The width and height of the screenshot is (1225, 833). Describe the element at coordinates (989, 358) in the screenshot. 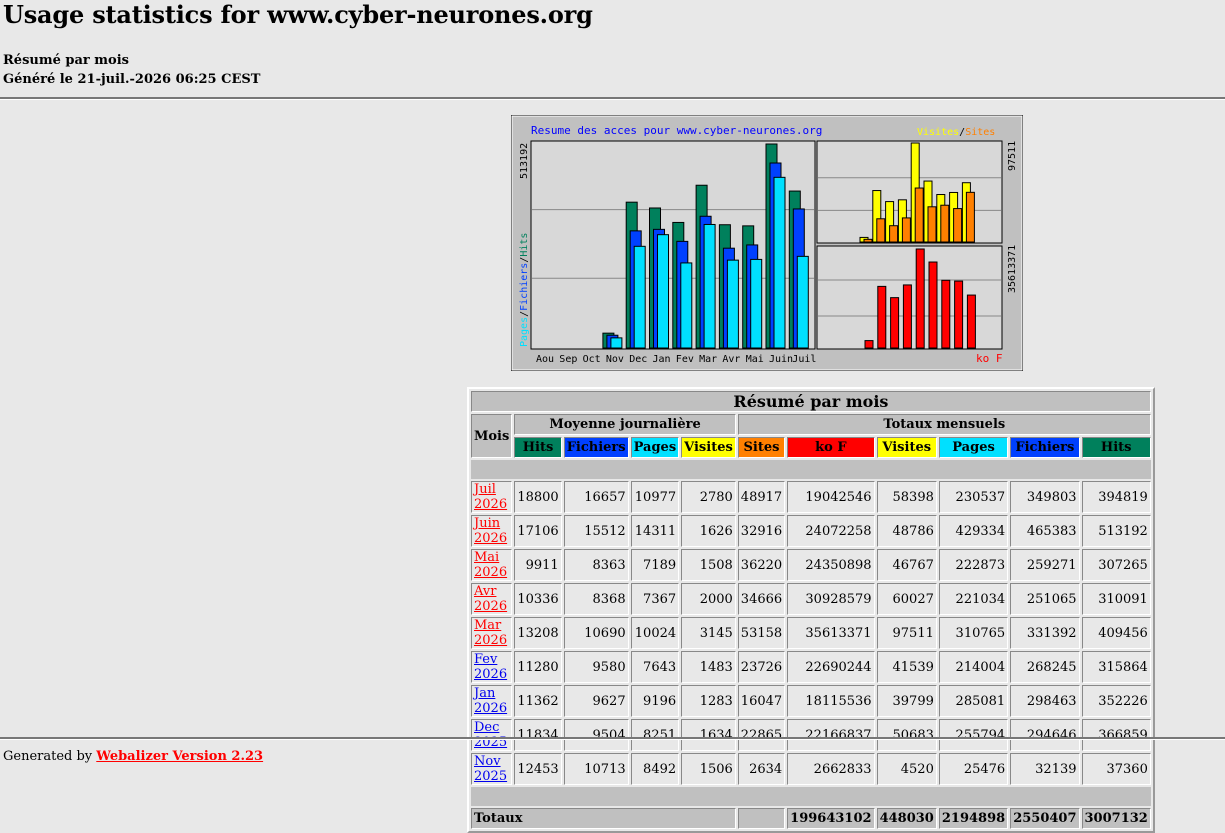

I see `kof-legend: ko F` at that location.